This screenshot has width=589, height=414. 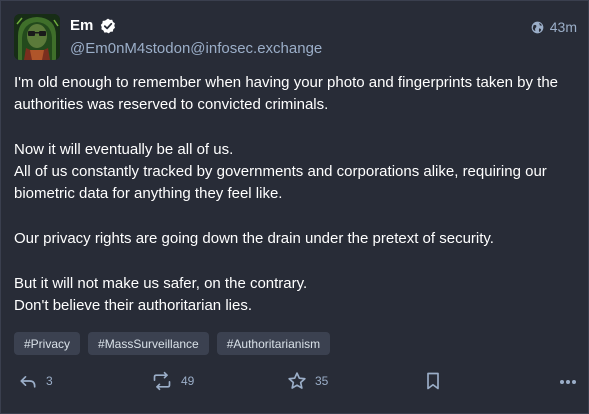 What do you see at coordinates (82, 25) in the screenshot?
I see `display-name-text: Em` at bounding box center [82, 25].